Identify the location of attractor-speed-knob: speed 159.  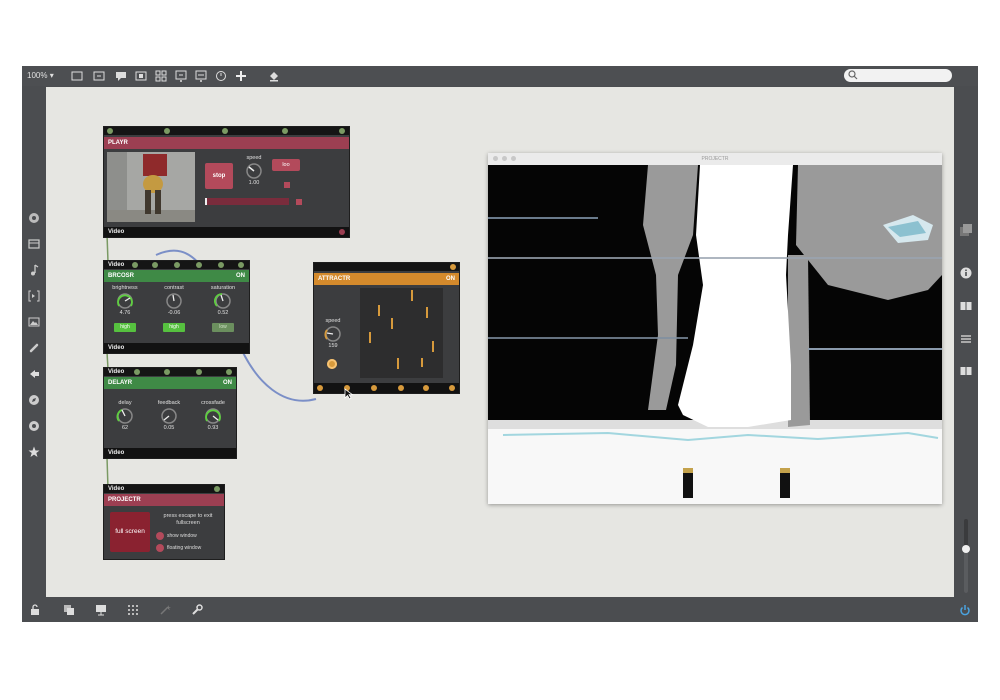
(333, 333).